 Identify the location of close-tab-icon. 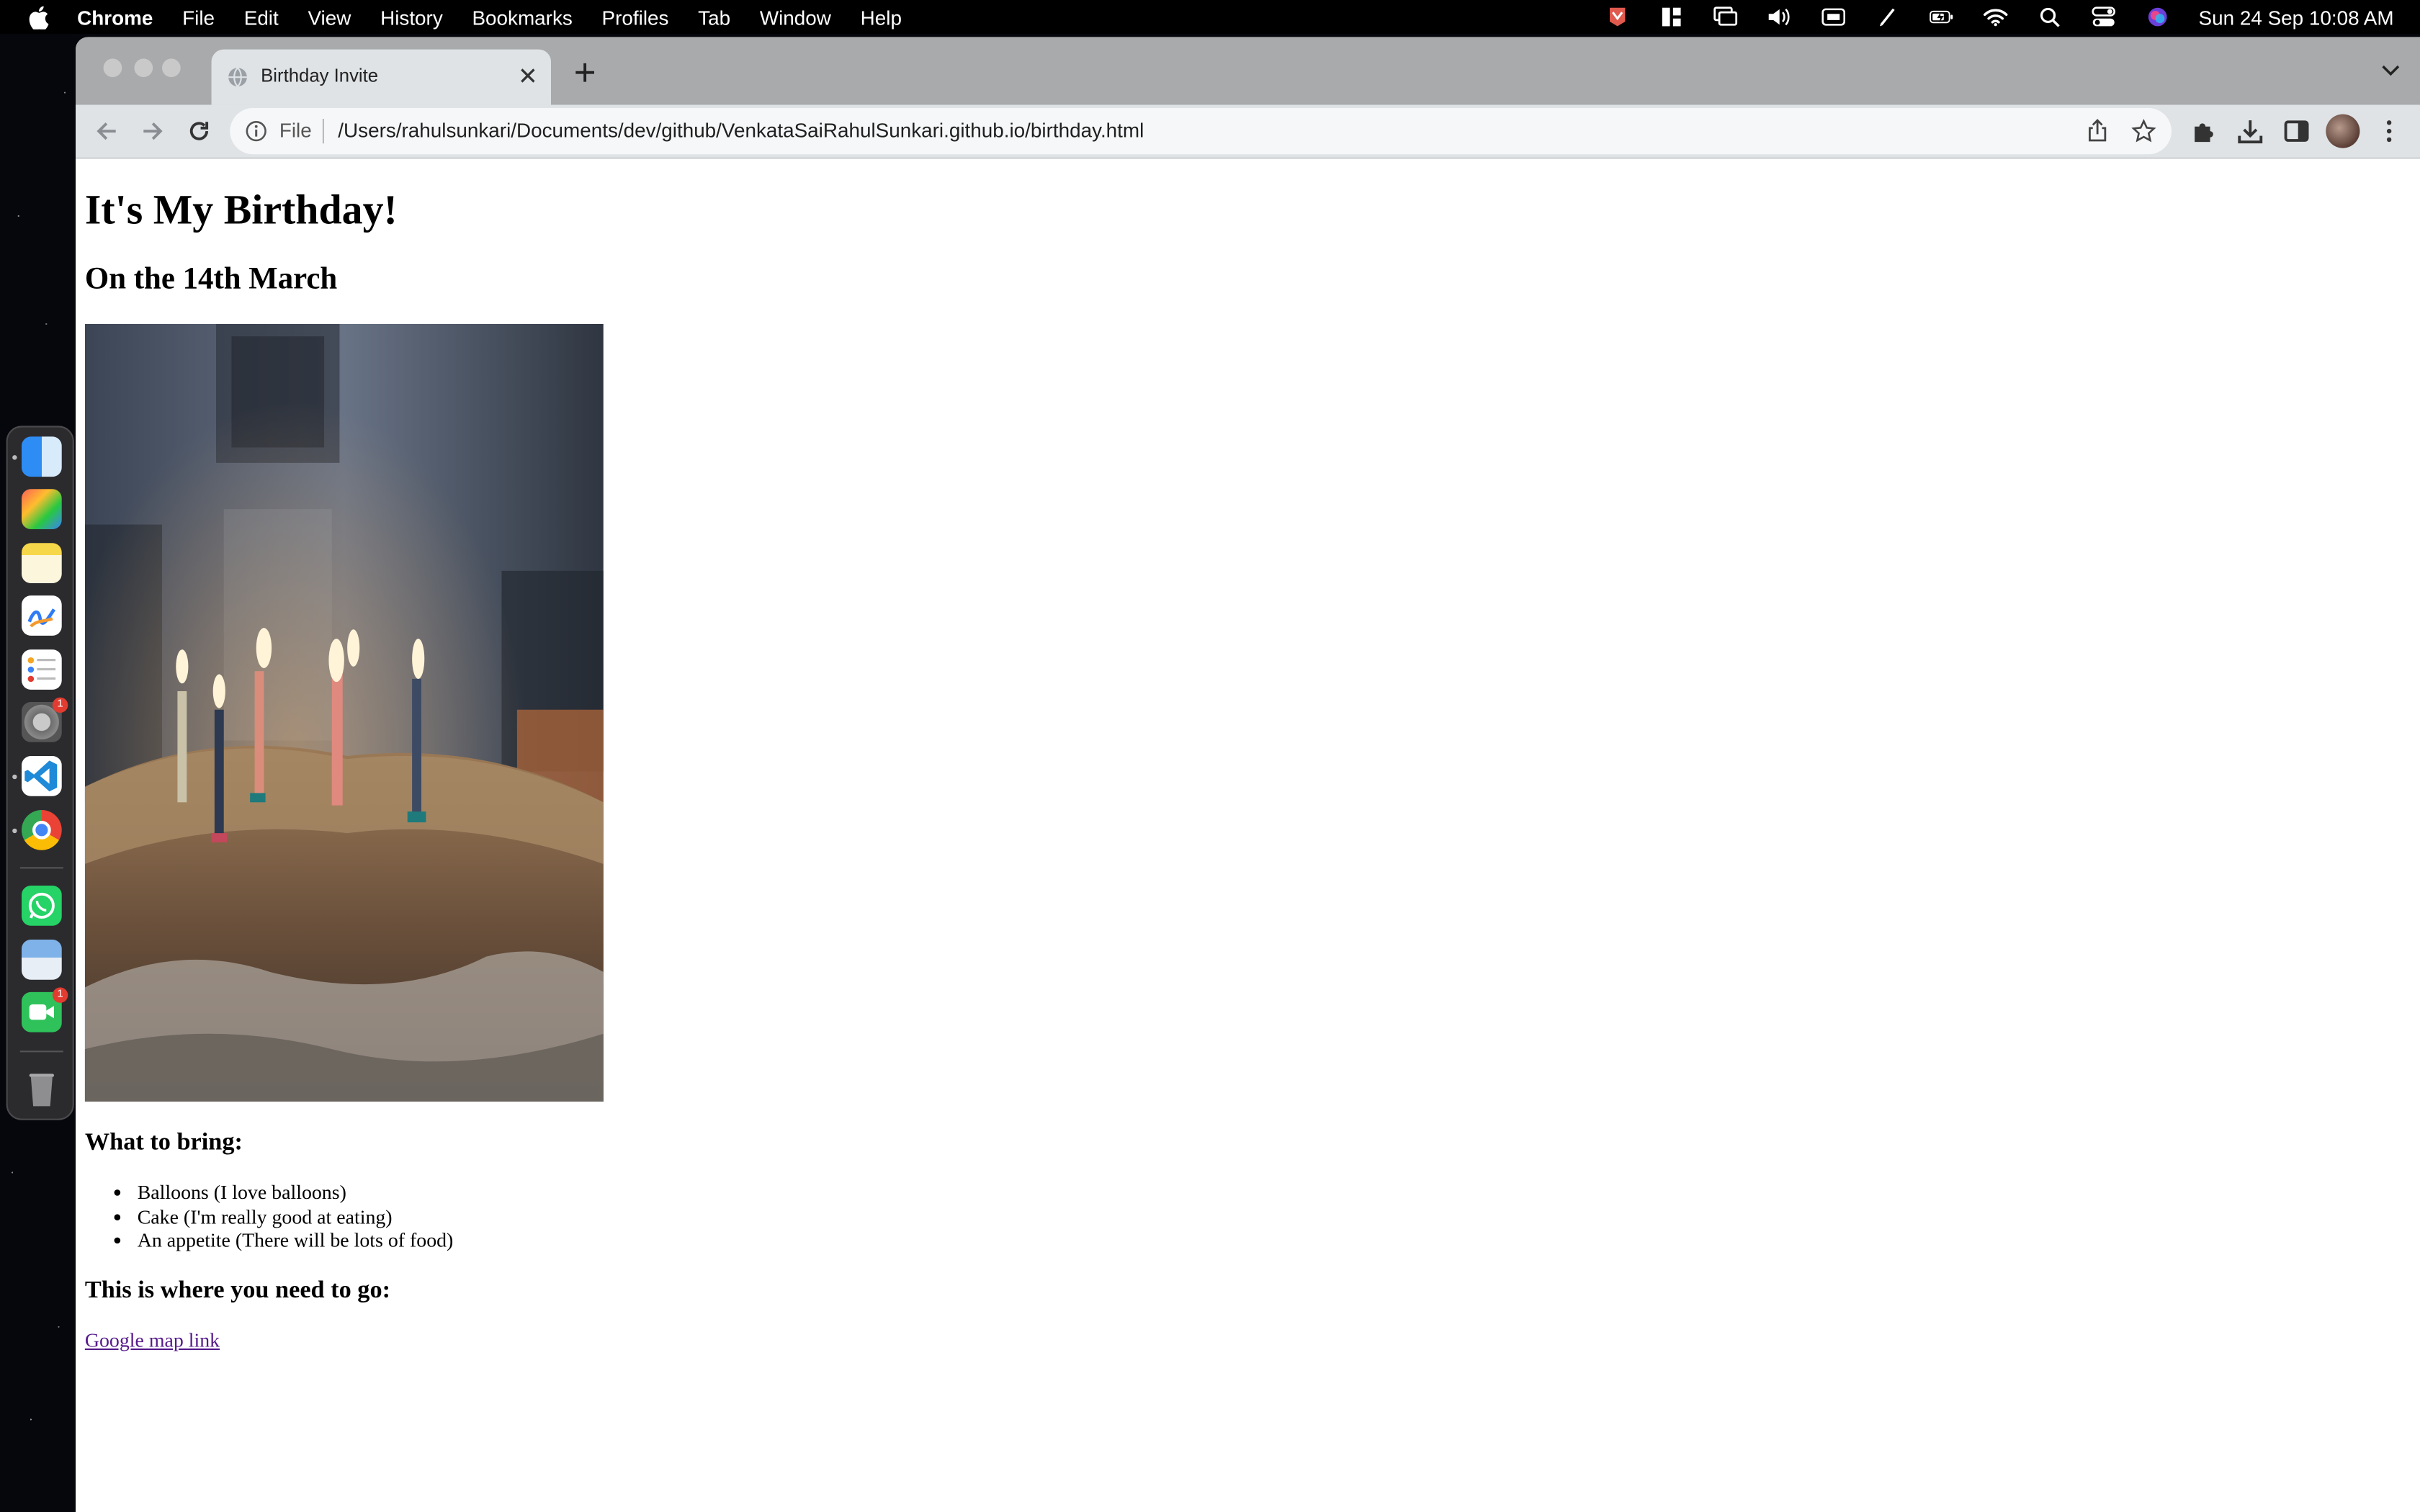
(528, 75).